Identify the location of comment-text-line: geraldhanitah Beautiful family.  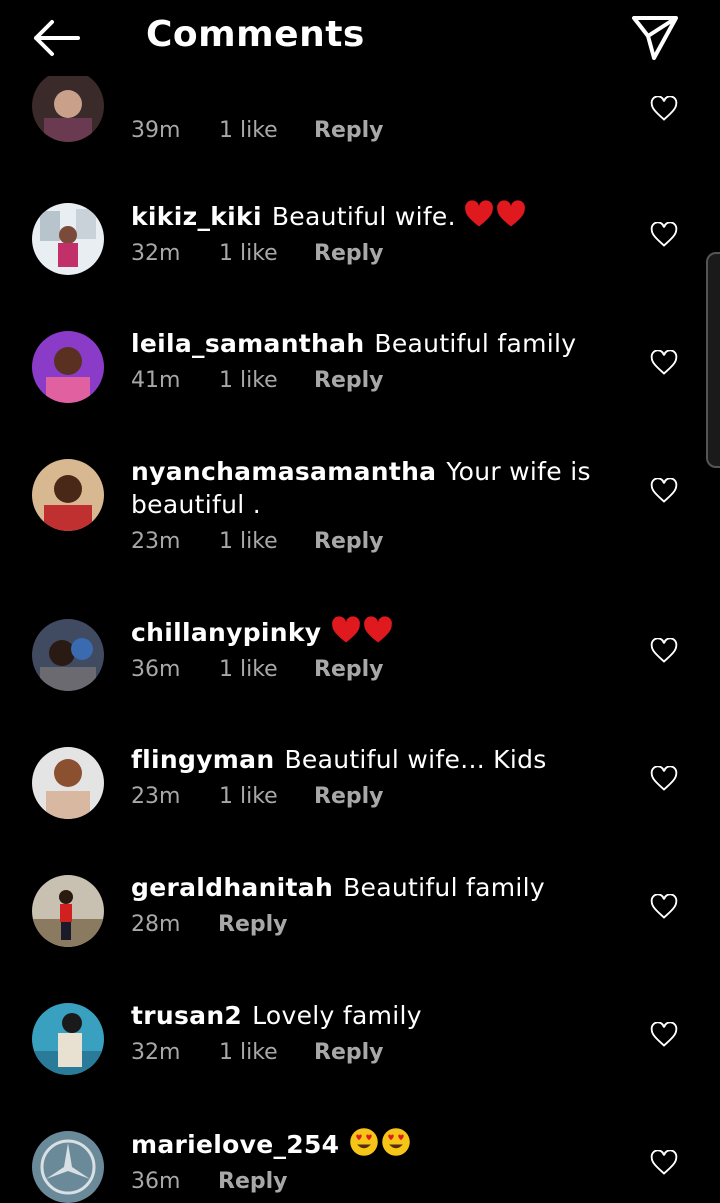
(361, 887).